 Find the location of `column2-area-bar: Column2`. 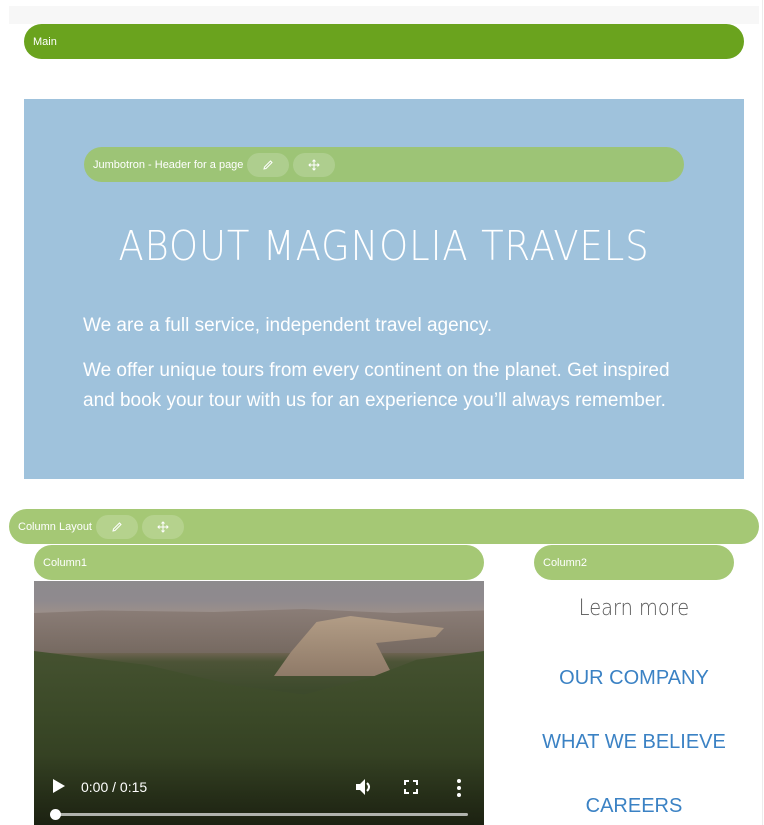

column2-area-bar: Column2 is located at coordinates (634, 562).